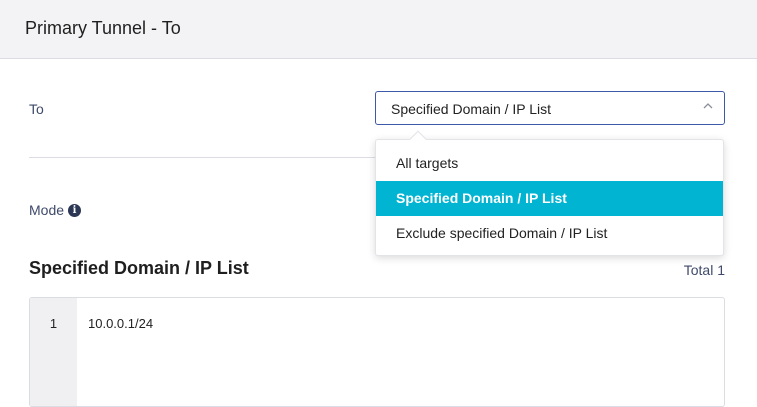  I want to click on divider, so click(202, 157).